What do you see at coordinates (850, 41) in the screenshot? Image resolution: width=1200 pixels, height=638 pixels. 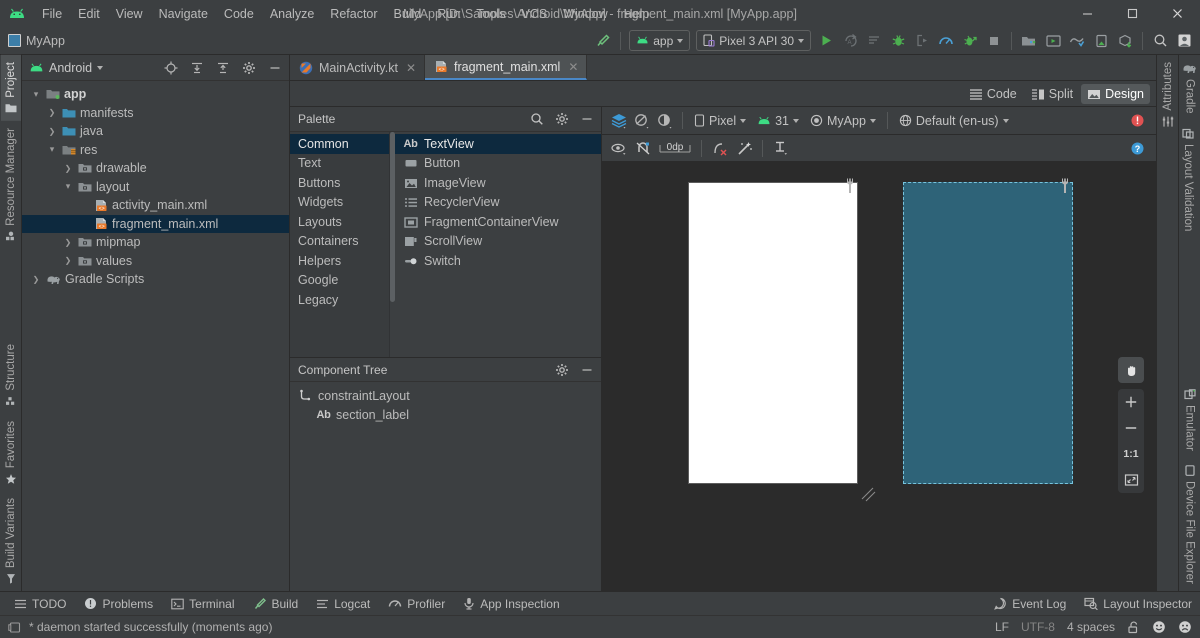 I see `apply-changes-icon: A` at bounding box center [850, 41].